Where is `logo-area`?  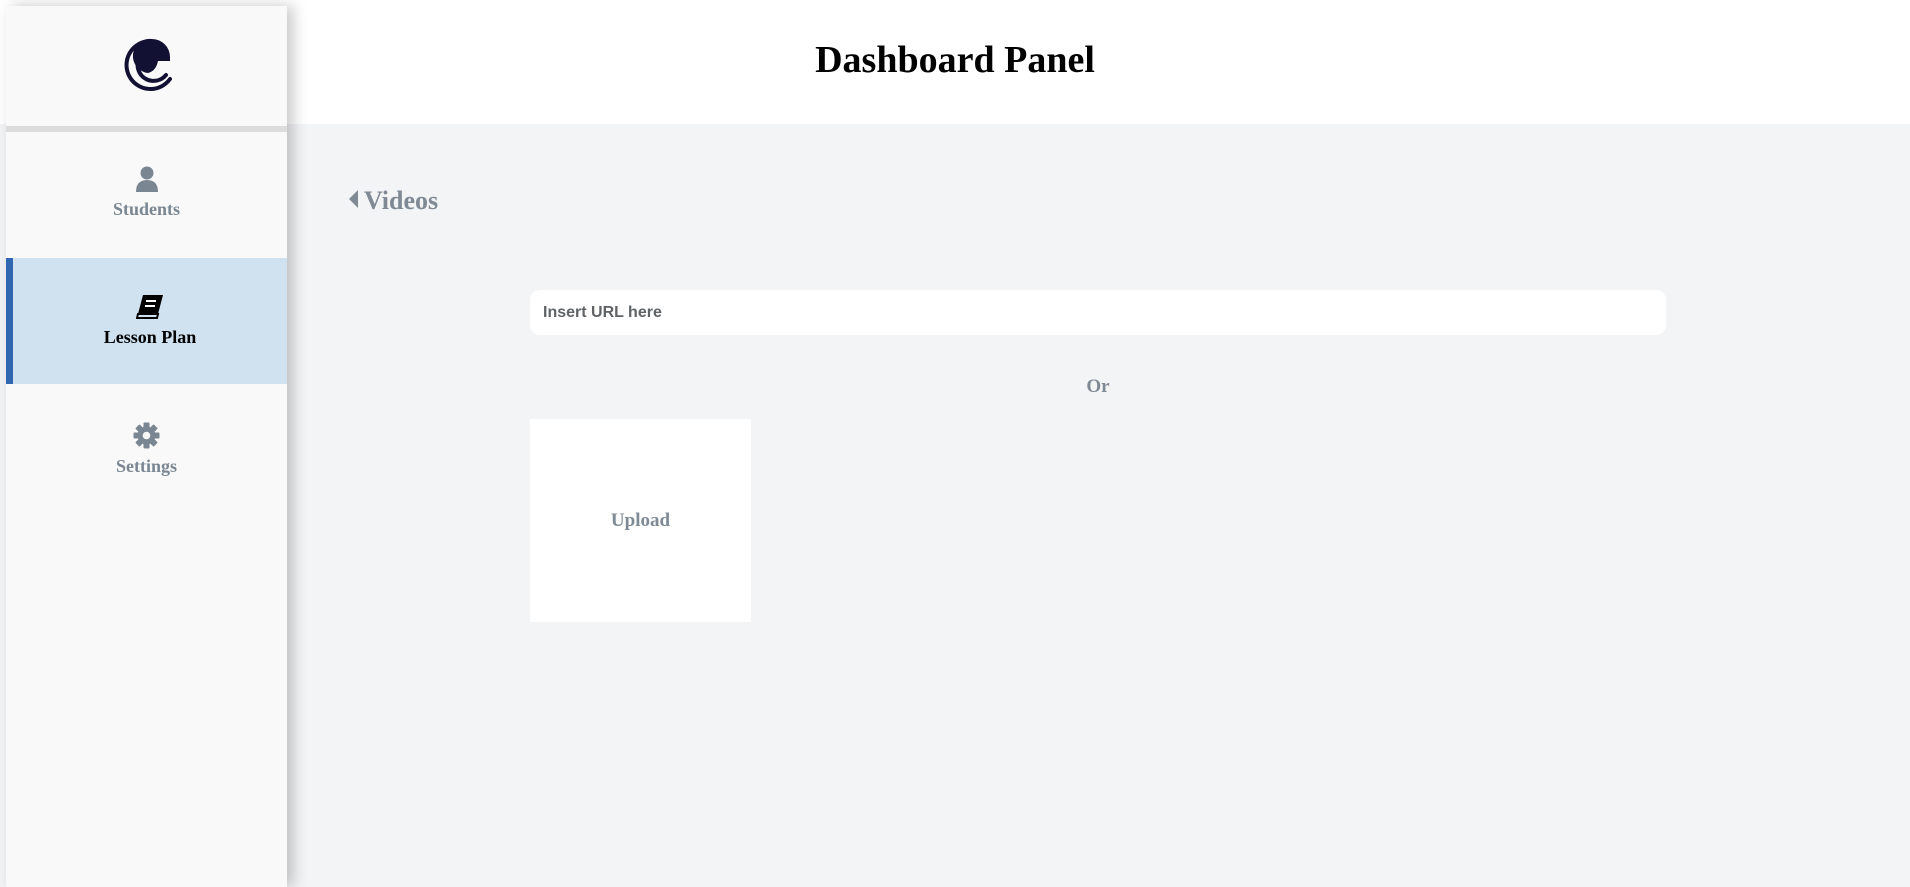 logo-area is located at coordinates (146, 69).